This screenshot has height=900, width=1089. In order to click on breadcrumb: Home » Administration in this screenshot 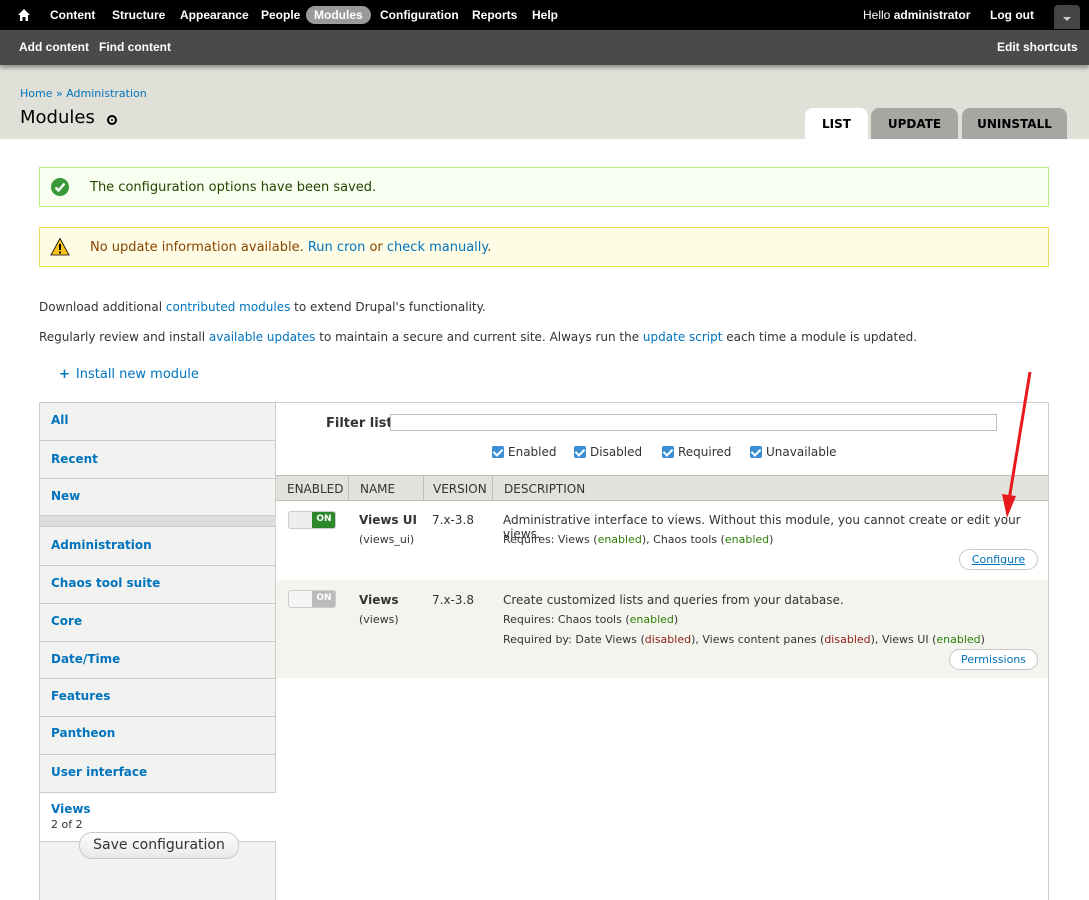, I will do `click(83, 93)`.